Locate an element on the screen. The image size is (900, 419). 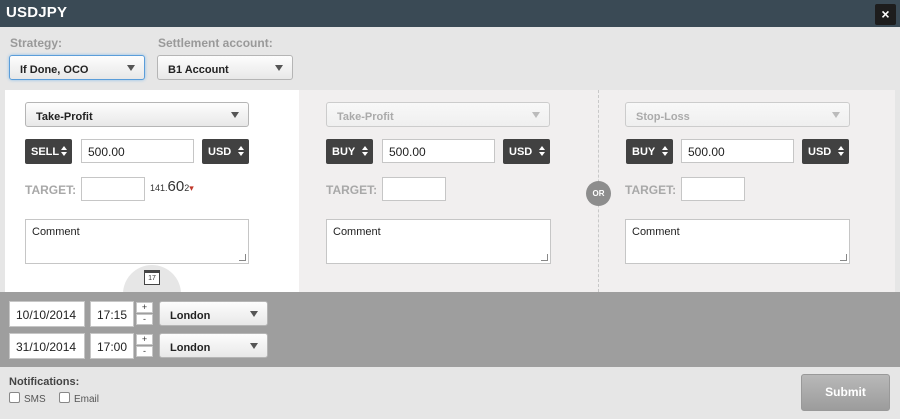
mid-amount-input: 500.00 is located at coordinates (438, 151).